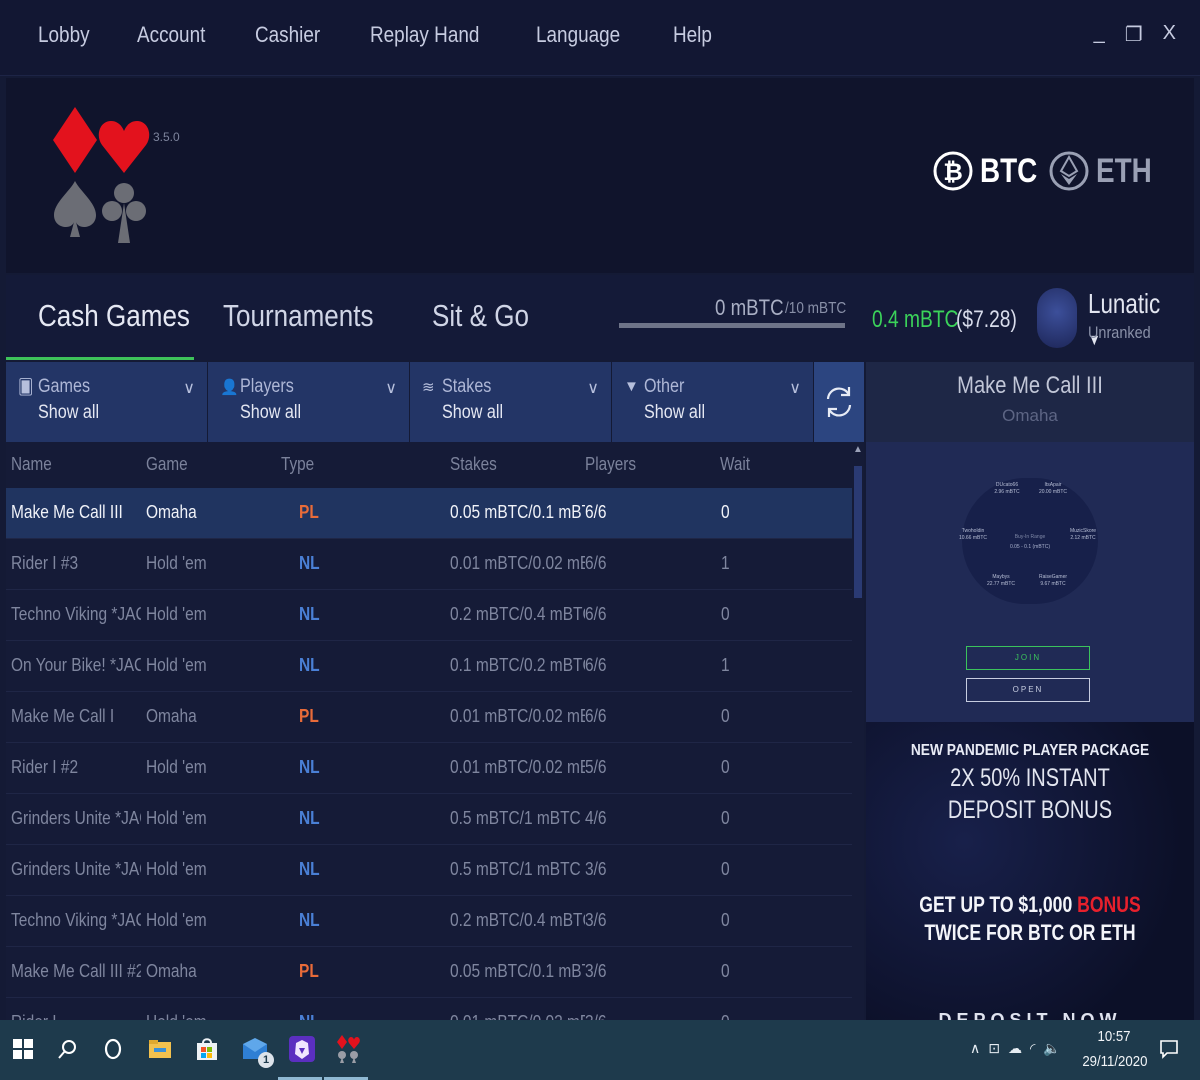 This screenshot has width=1200, height=1080. What do you see at coordinates (692, 35) in the screenshot?
I see `menu-item-help: Help` at bounding box center [692, 35].